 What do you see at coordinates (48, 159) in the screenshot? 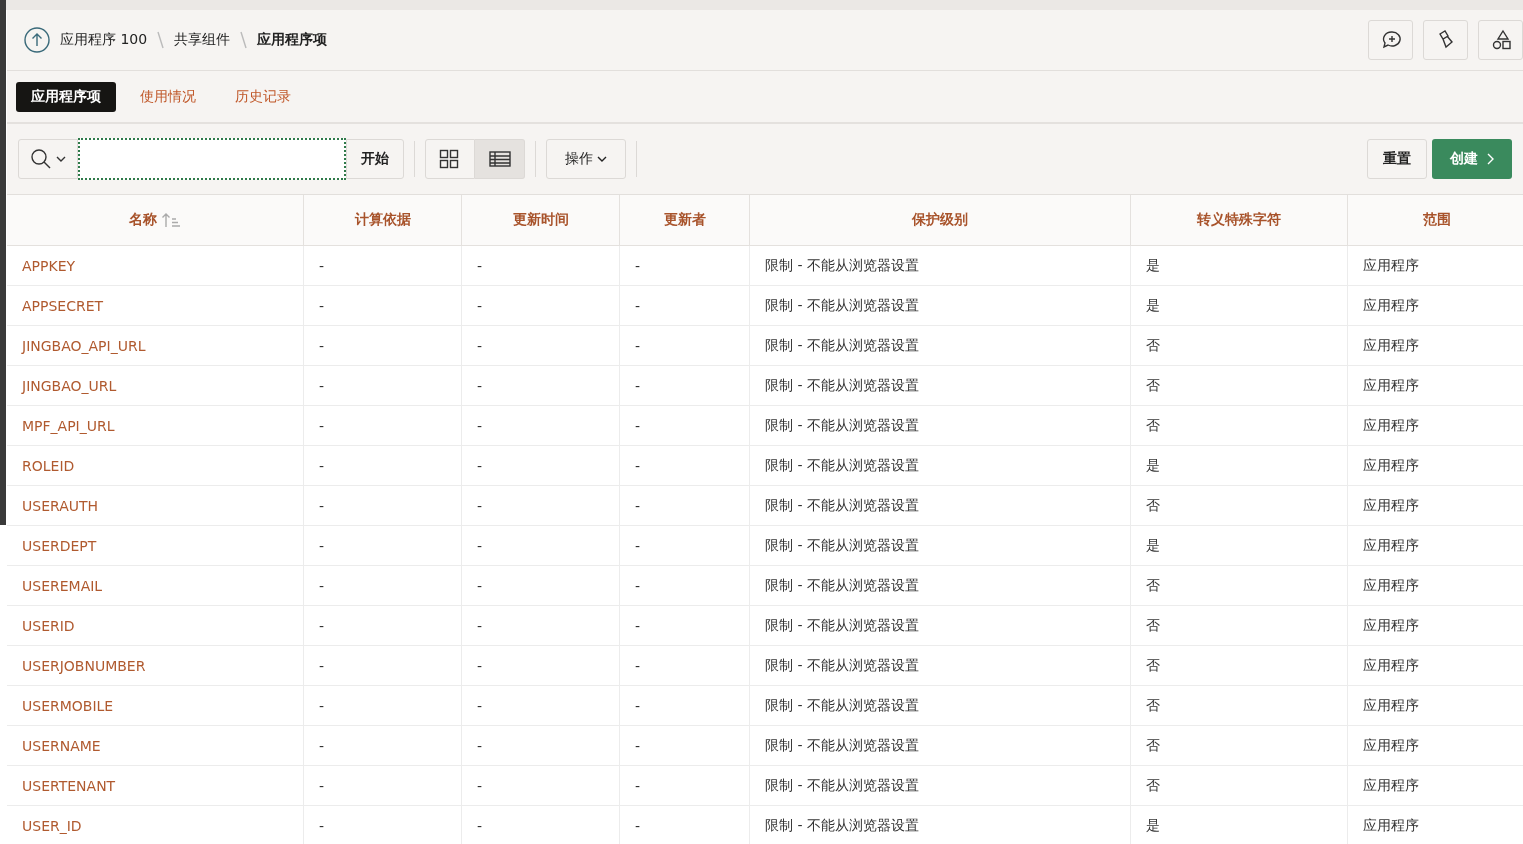
I see `search-menu-button` at bounding box center [48, 159].